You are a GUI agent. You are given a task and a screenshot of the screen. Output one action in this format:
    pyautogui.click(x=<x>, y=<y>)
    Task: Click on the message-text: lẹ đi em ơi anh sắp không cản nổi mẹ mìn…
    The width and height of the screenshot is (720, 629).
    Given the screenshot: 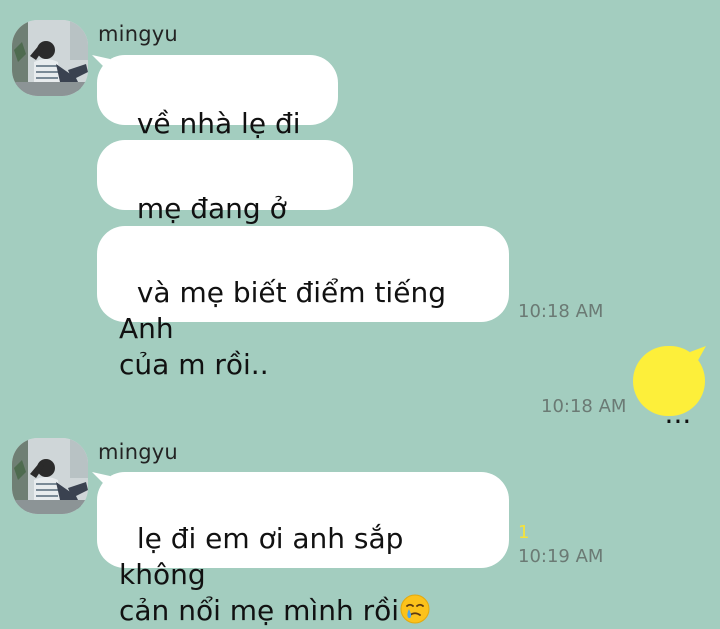 What is the action you would take?
    pyautogui.click(x=261, y=574)
    